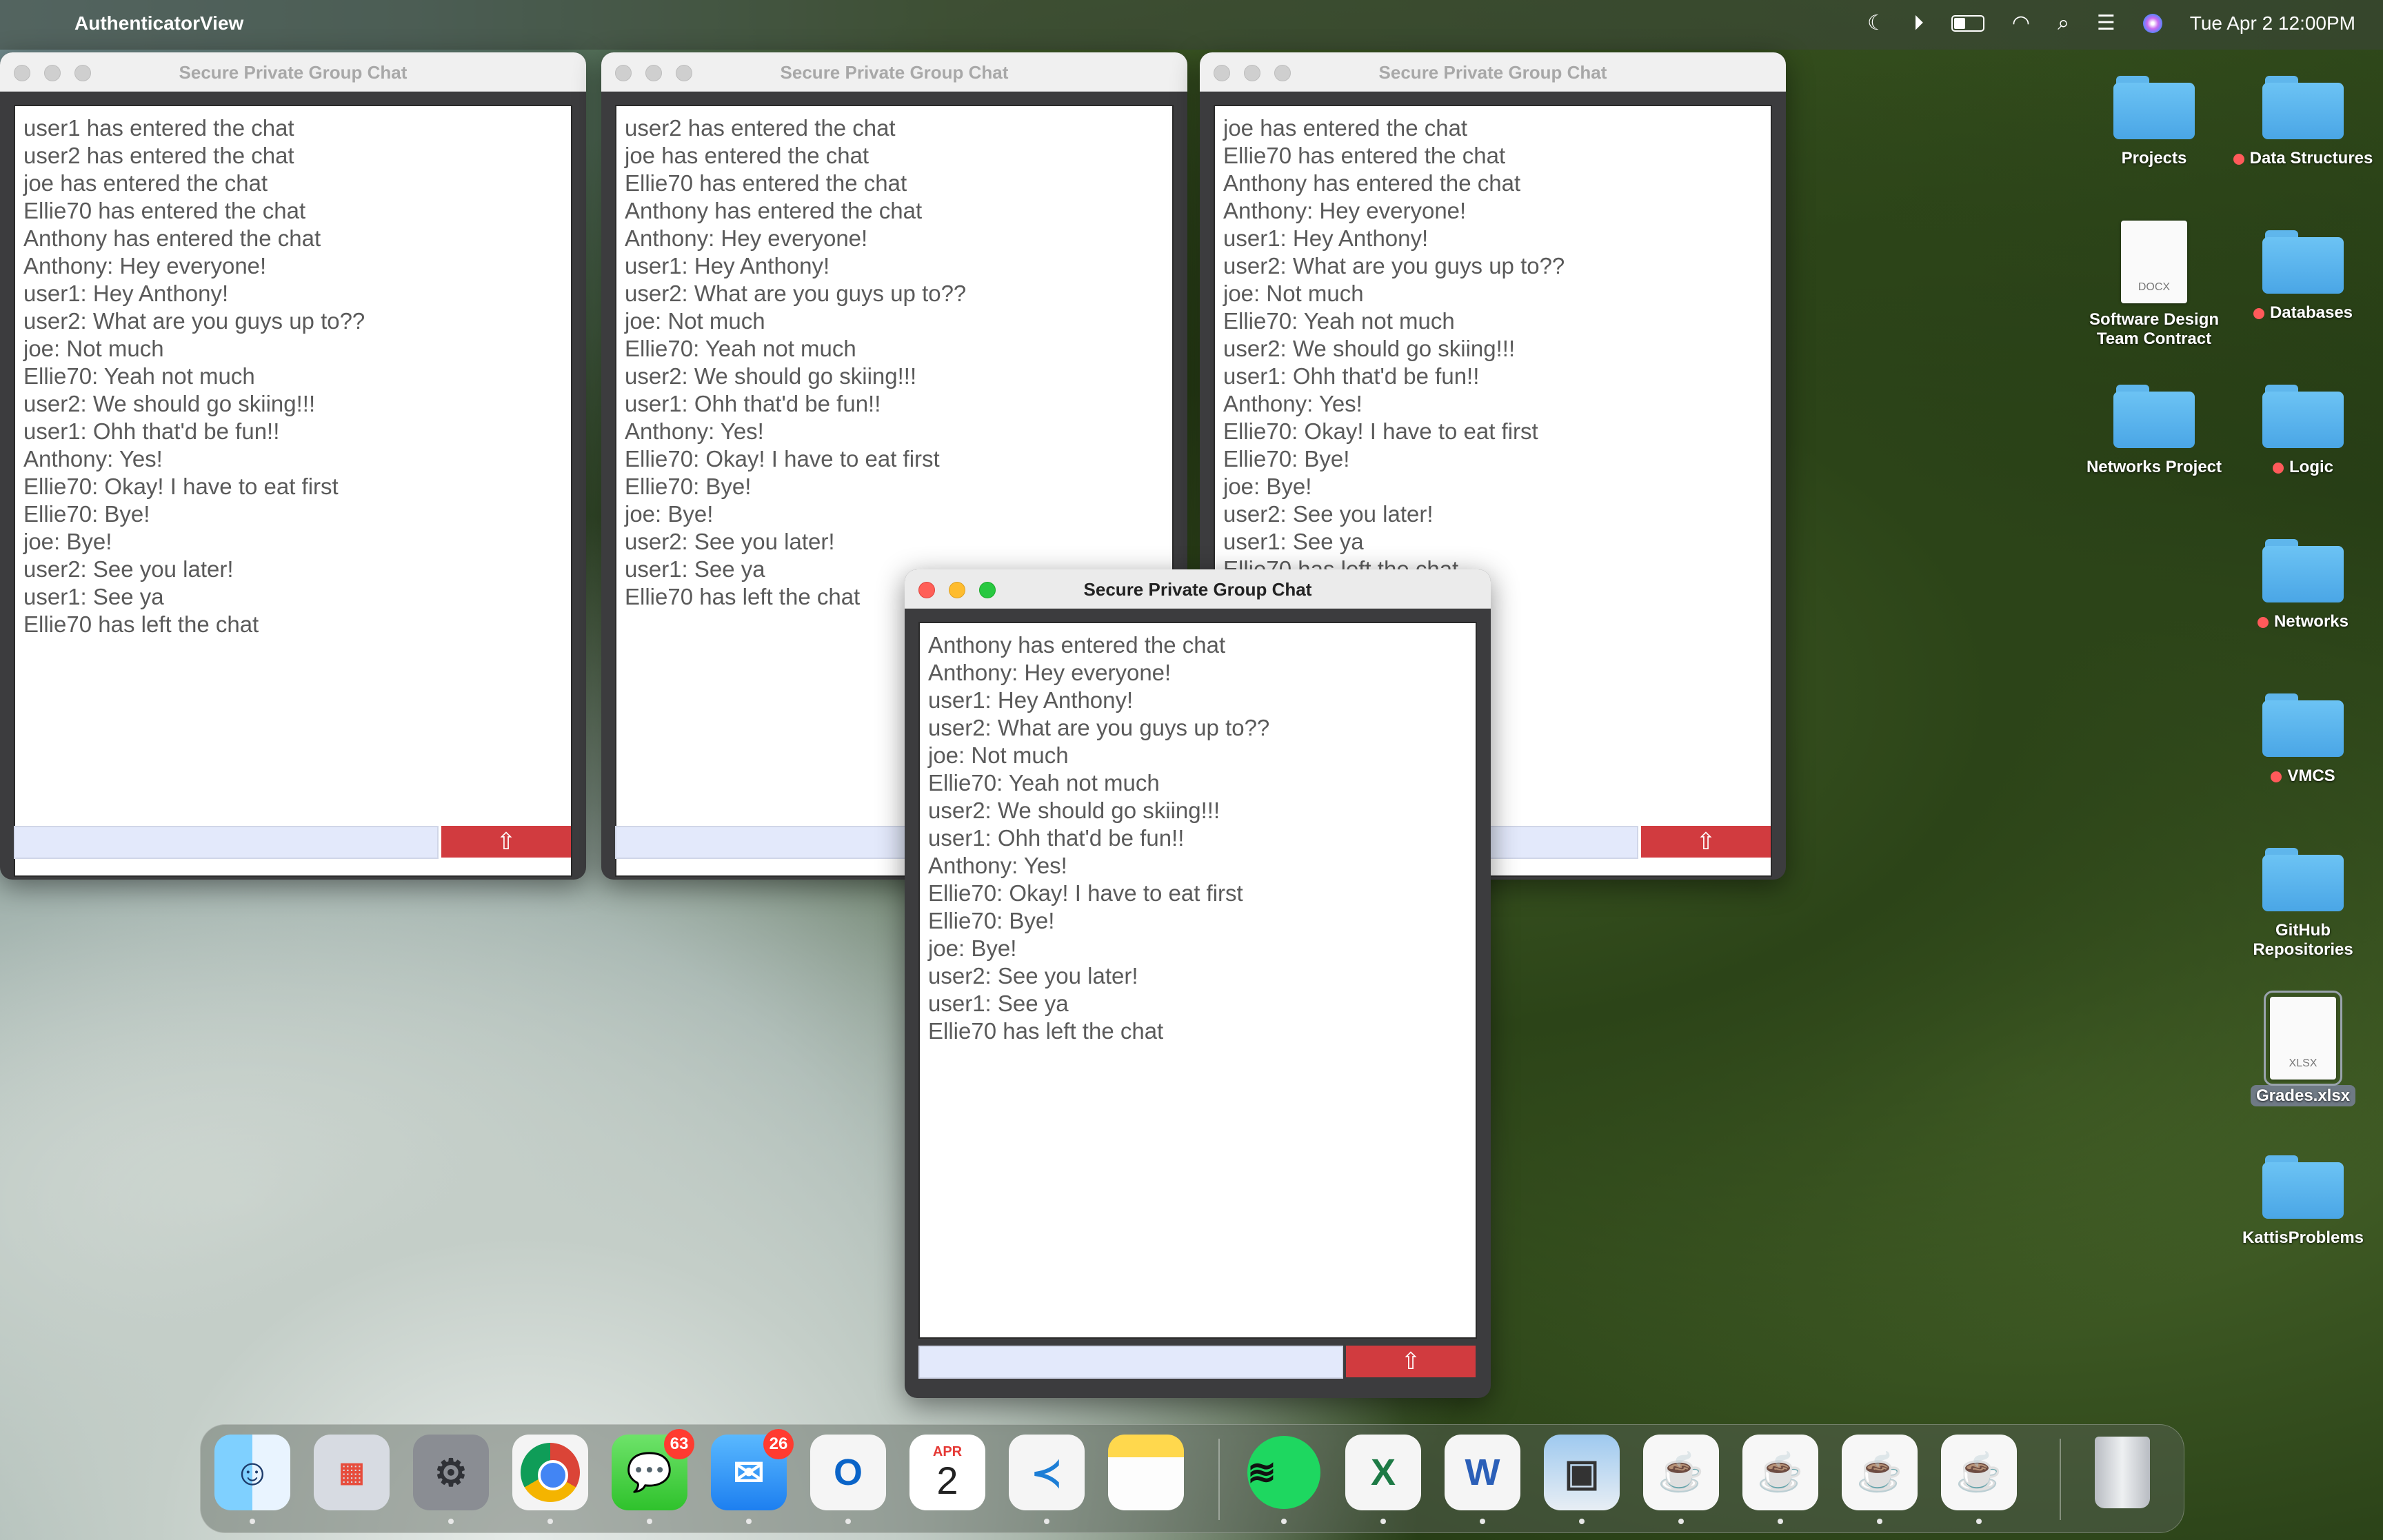 The image size is (2383, 1540). What do you see at coordinates (2303, 740) in the screenshot?
I see `desktop-folder-vmcs: VMCS` at bounding box center [2303, 740].